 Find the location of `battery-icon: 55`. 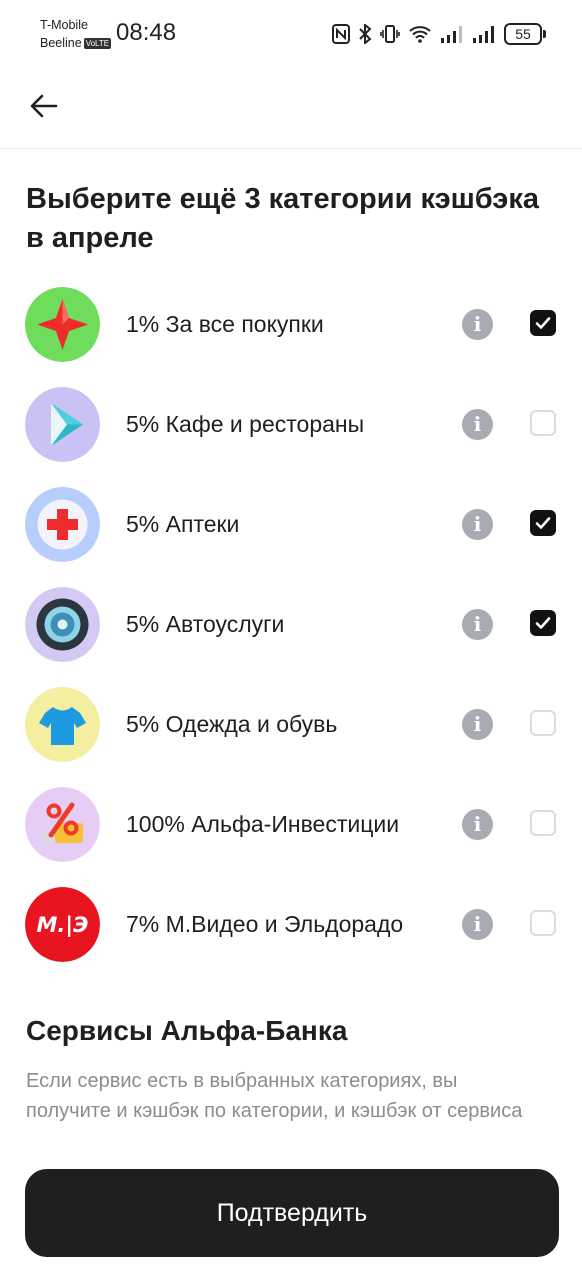

battery-icon: 55 is located at coordinates (525, 34).